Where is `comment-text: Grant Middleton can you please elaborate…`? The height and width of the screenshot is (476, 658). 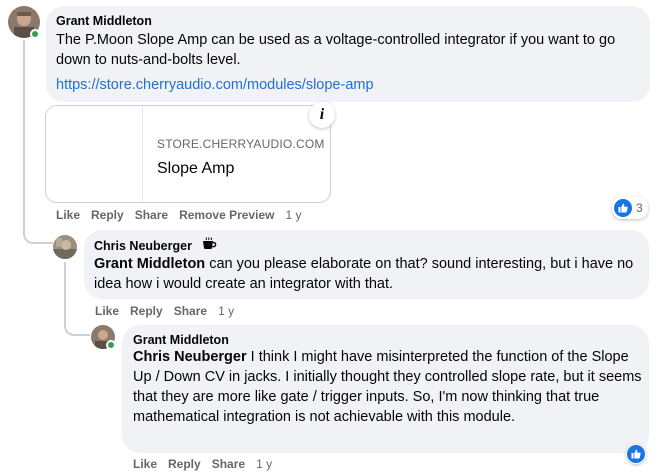 comment-text: Grant Middleton can you please elaborate… is located at coordinates (364, 274).